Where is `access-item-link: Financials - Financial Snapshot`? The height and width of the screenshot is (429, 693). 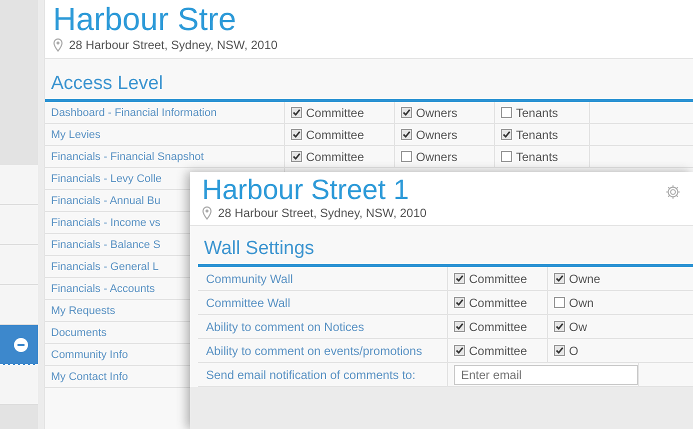 access-item-link: Financials - Financial Snapshot is located at coordinates (127, 156).